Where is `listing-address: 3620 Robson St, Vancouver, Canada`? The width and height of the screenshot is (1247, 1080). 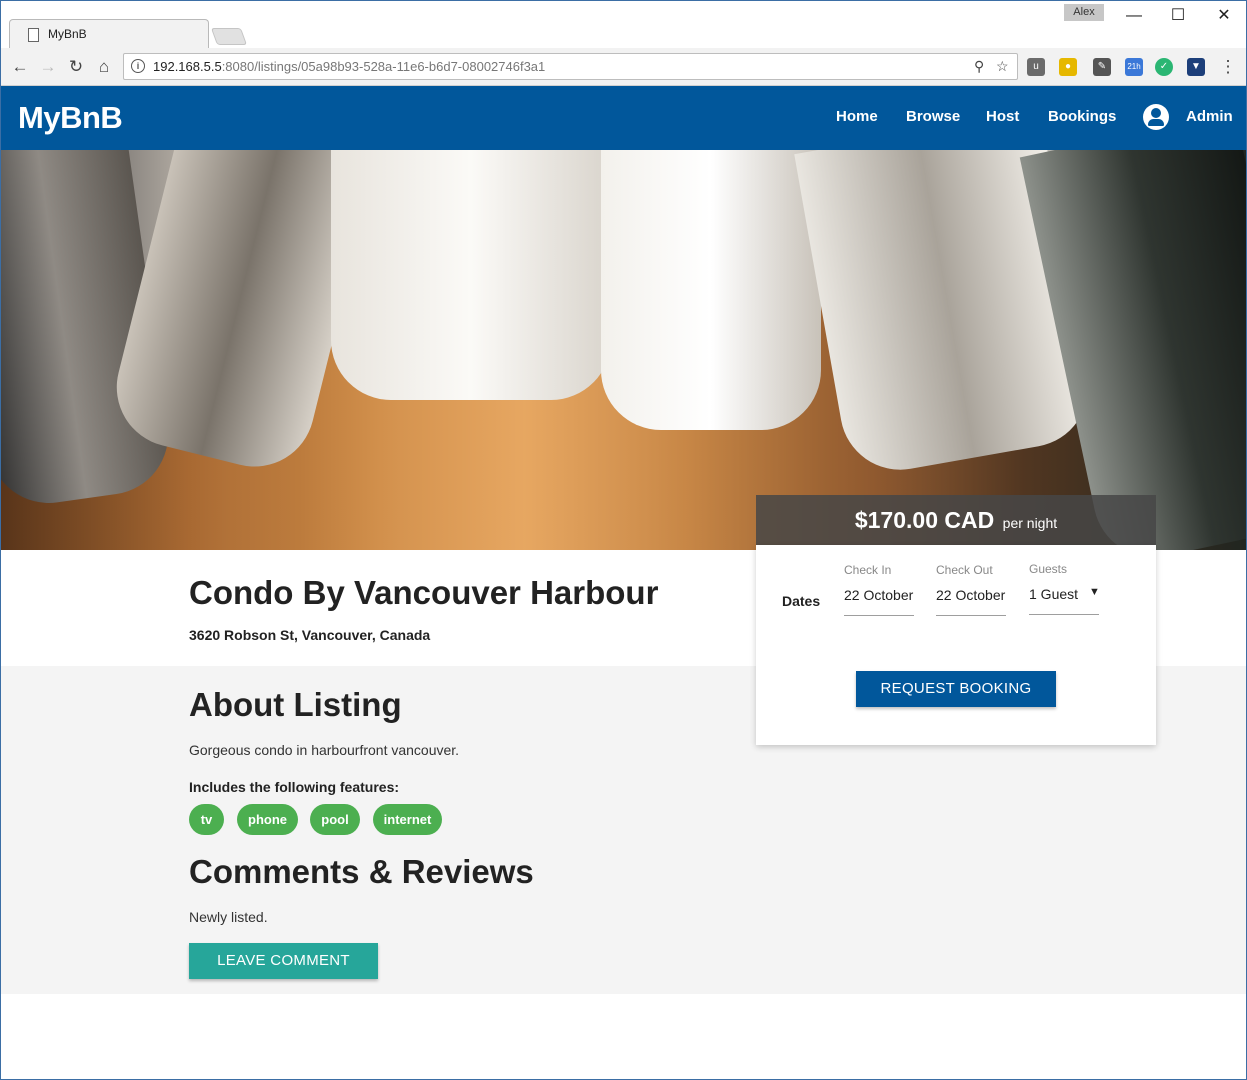
listing-address: 3620 Robson St, Vancouver, Canada is located at coordinates (310, 635).